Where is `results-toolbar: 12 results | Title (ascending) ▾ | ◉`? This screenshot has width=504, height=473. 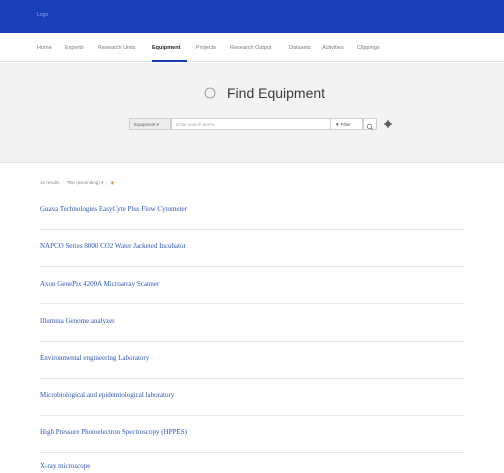 results-toolbar: 12 results | Title (ascending) ▾ | ◉ is located at coordinates (77, 182).